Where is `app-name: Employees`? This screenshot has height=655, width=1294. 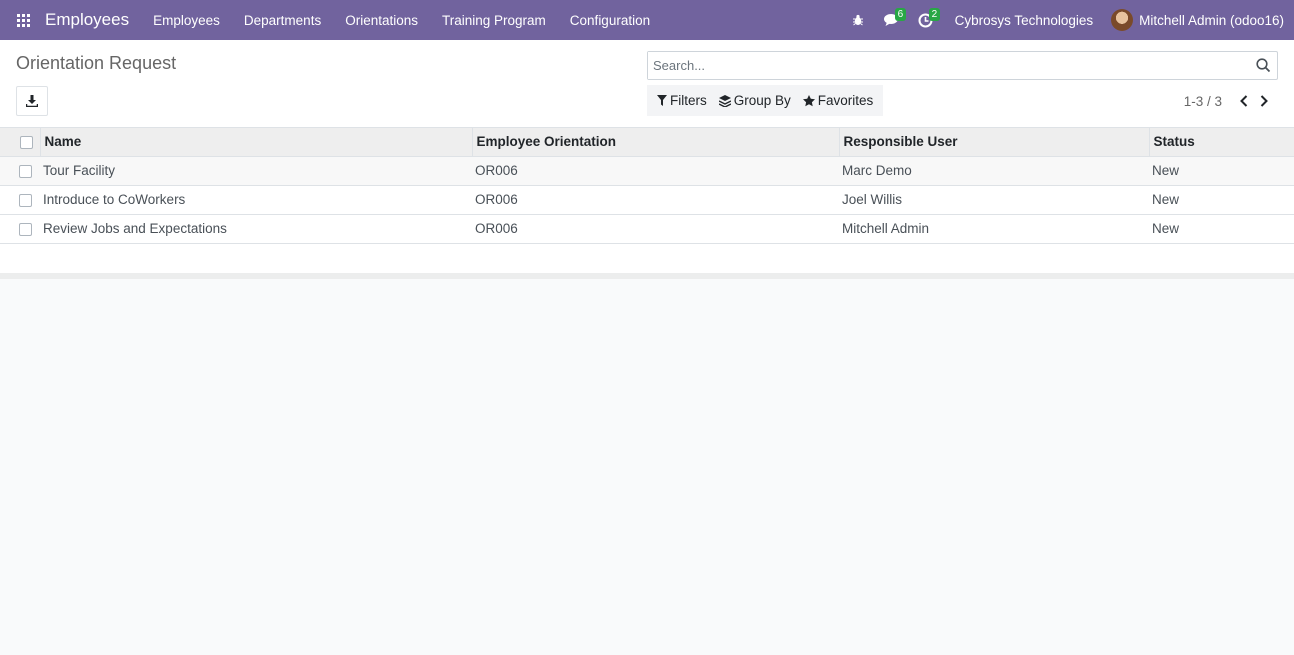
app-name: Employees is located at coordinates (87, 20).